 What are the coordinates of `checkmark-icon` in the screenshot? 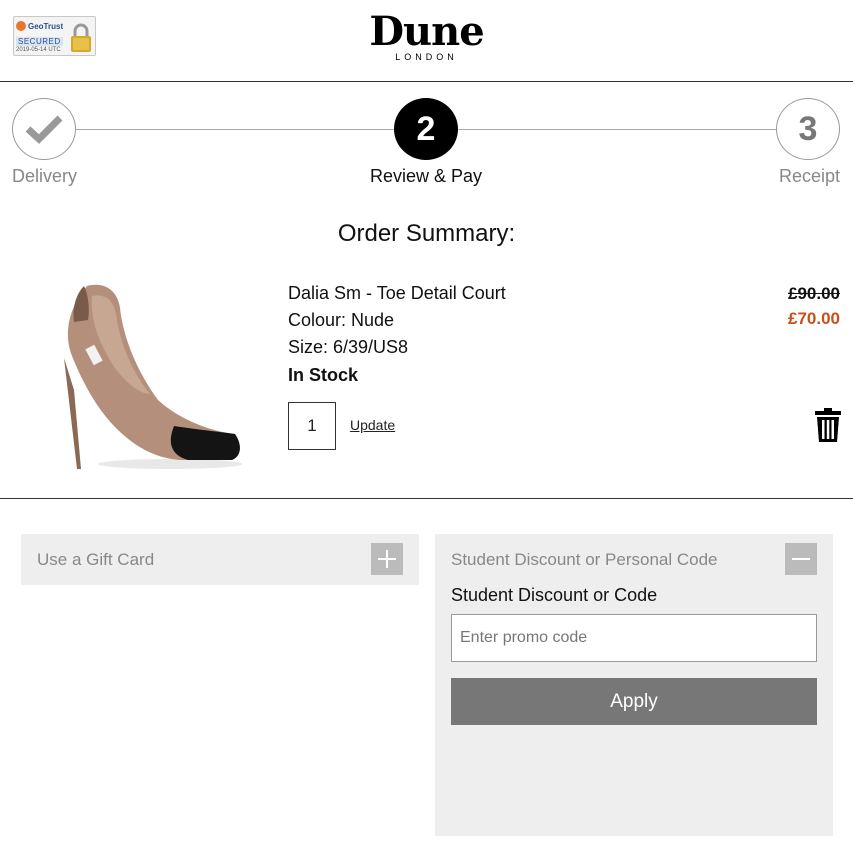 It's located at (44, 129).